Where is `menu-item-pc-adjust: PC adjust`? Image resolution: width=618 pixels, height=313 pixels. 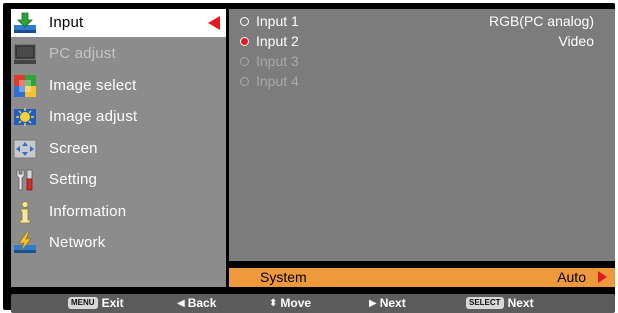
menu-item-pc-adjust: PC adjust is located at coordinates (118, 54).